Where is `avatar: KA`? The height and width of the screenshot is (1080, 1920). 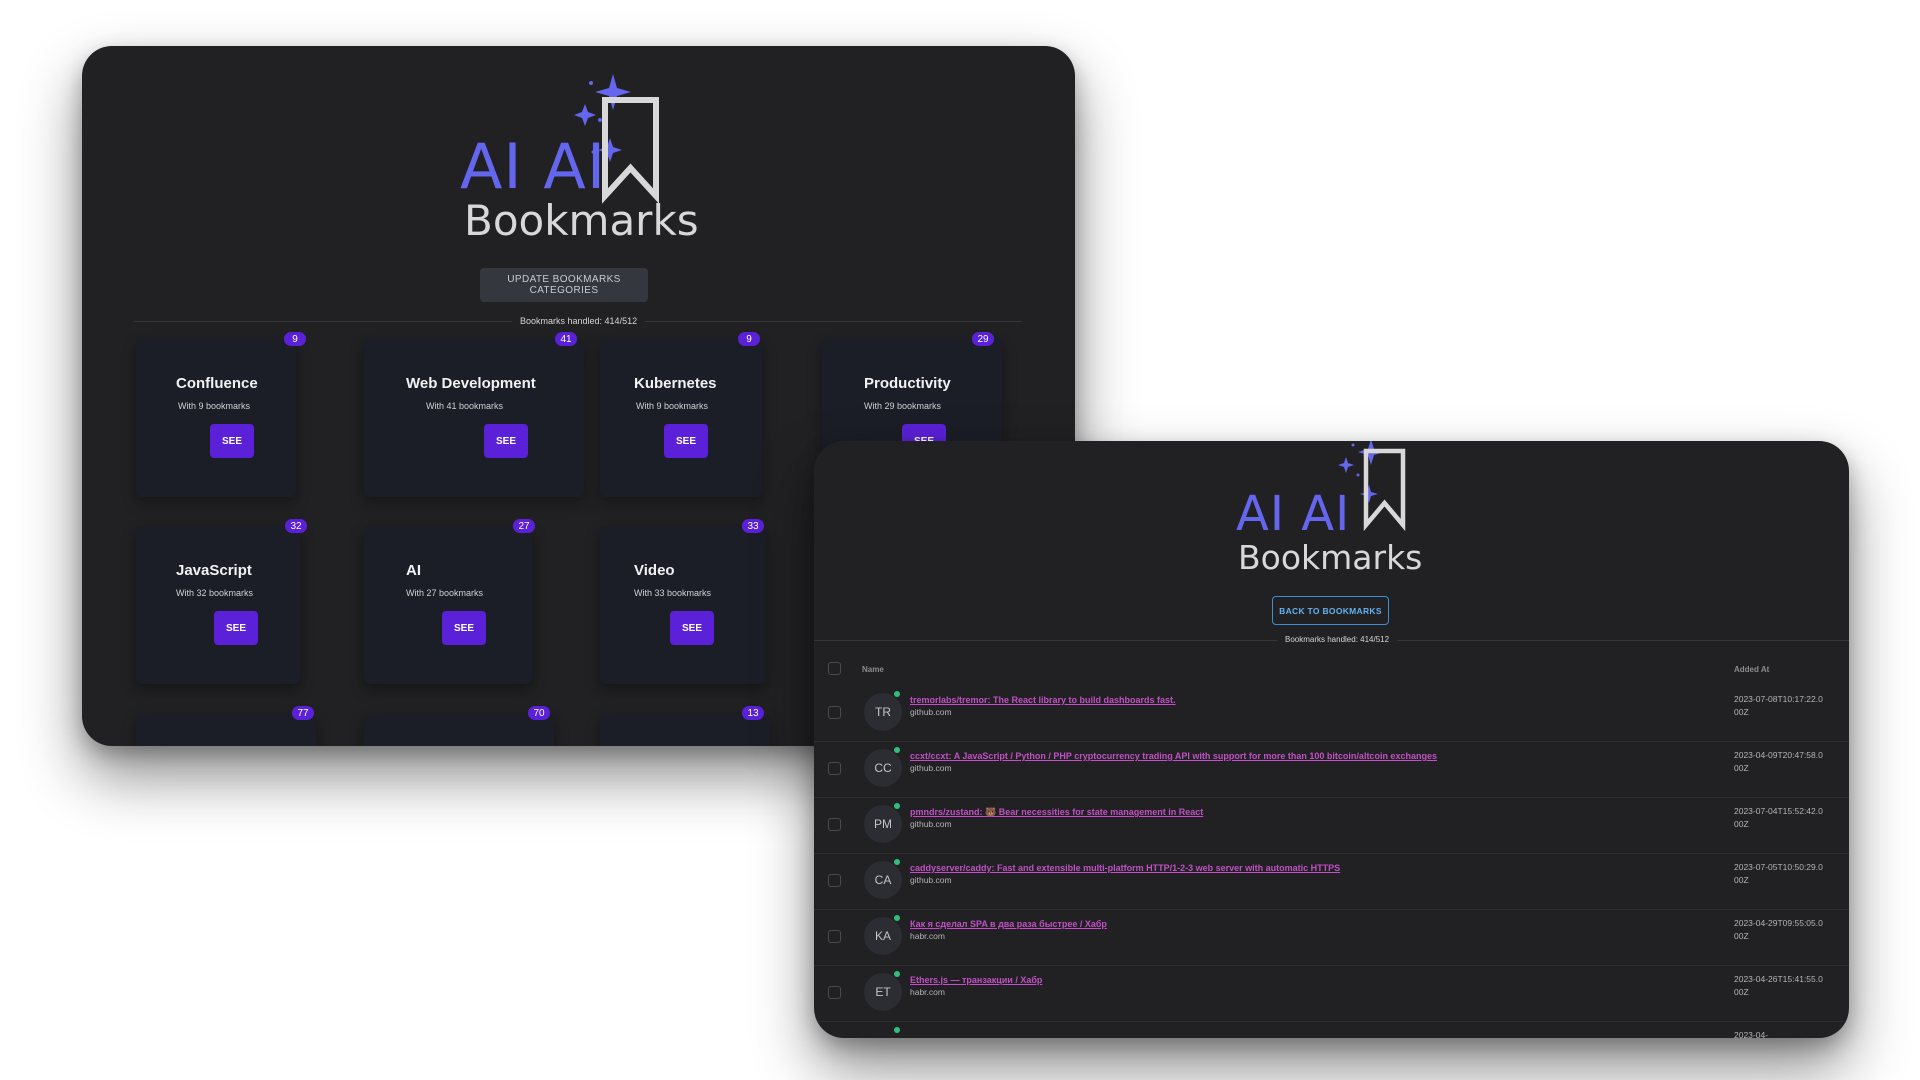 avatar: KA is located at coordinates (883, 936).